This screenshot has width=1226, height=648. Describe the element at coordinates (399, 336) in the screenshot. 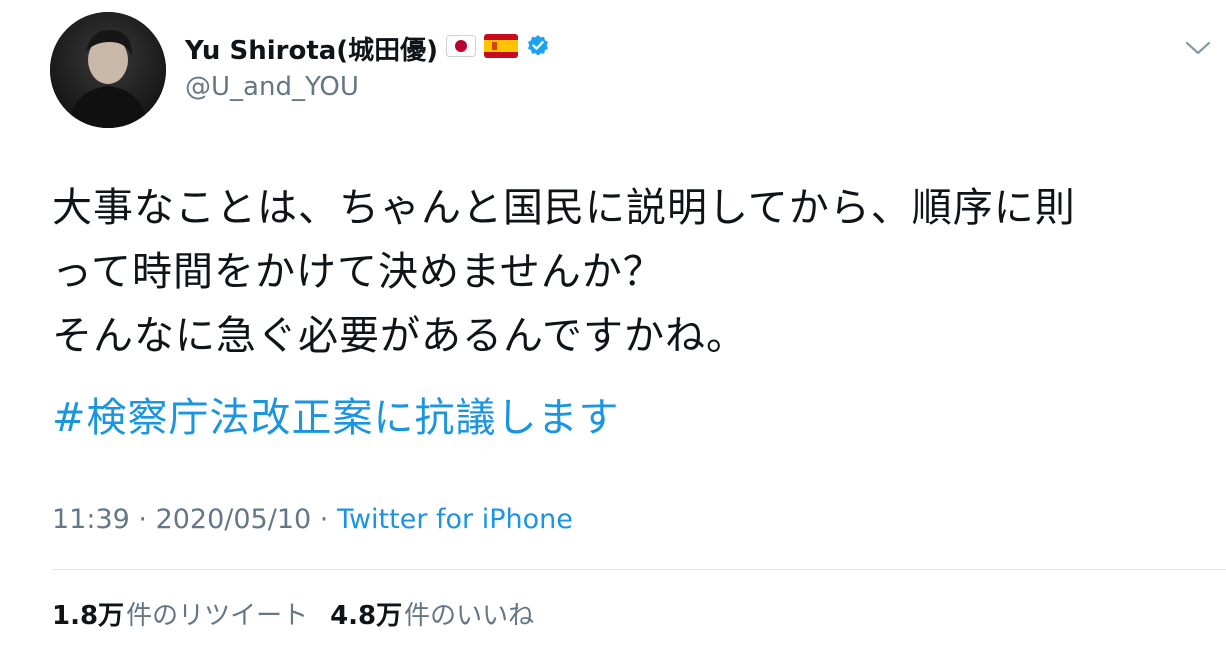

I see `tweet-text-line: そんなに急ぐ必要があるんですかね。` at that location.